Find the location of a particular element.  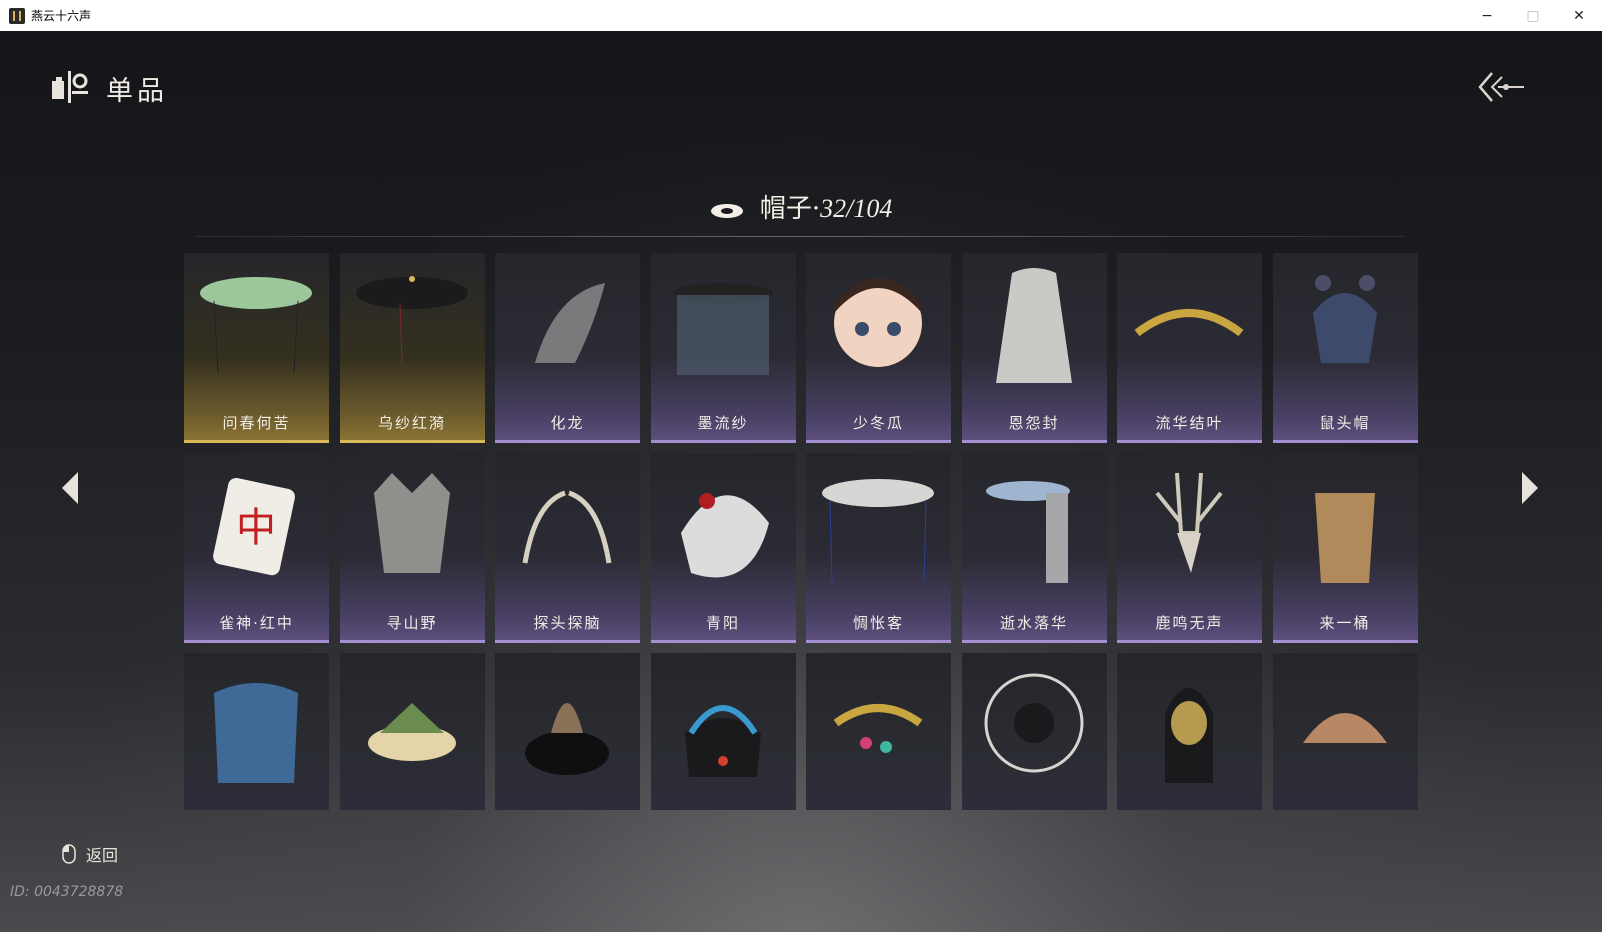

maximize-button: □ is located at coordinates (1533, 15).